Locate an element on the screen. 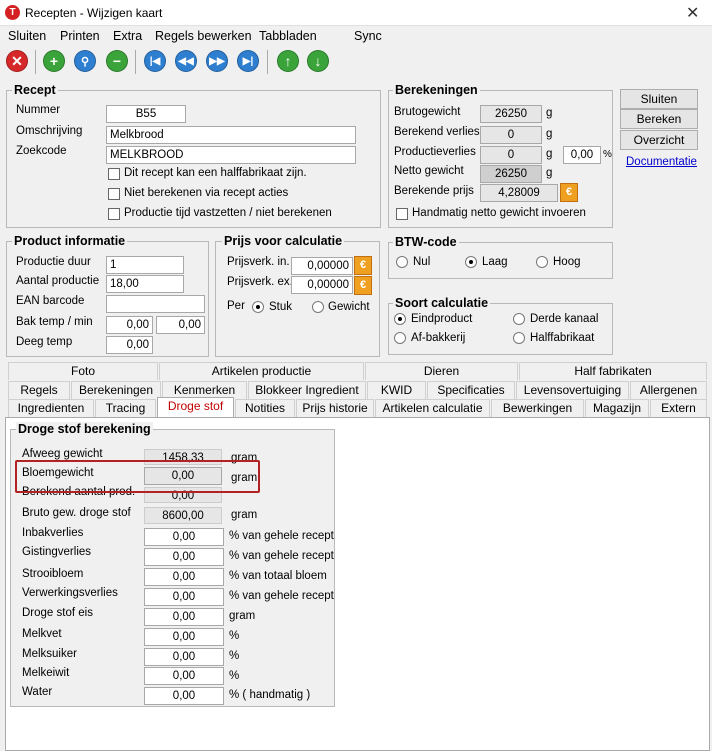 The image size is (712, 751). menu-extra: Extra is located at coordinates (127, 36).